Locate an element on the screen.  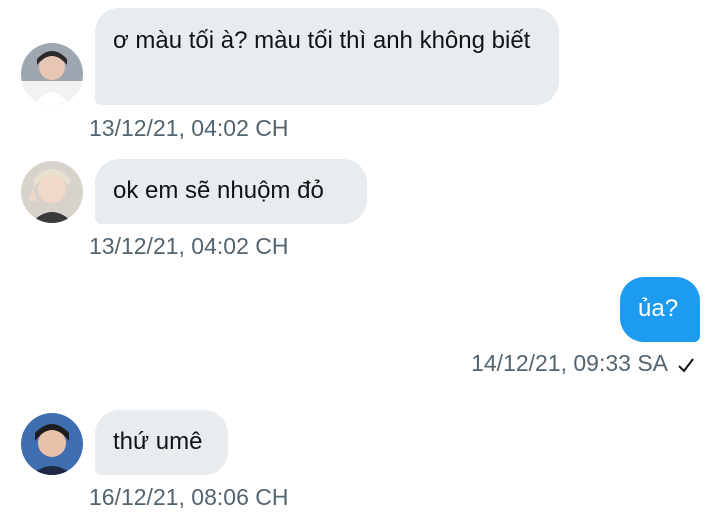
timestamp-text: 14/12/21, 09:33 SA is located at coordinates (569, 363).